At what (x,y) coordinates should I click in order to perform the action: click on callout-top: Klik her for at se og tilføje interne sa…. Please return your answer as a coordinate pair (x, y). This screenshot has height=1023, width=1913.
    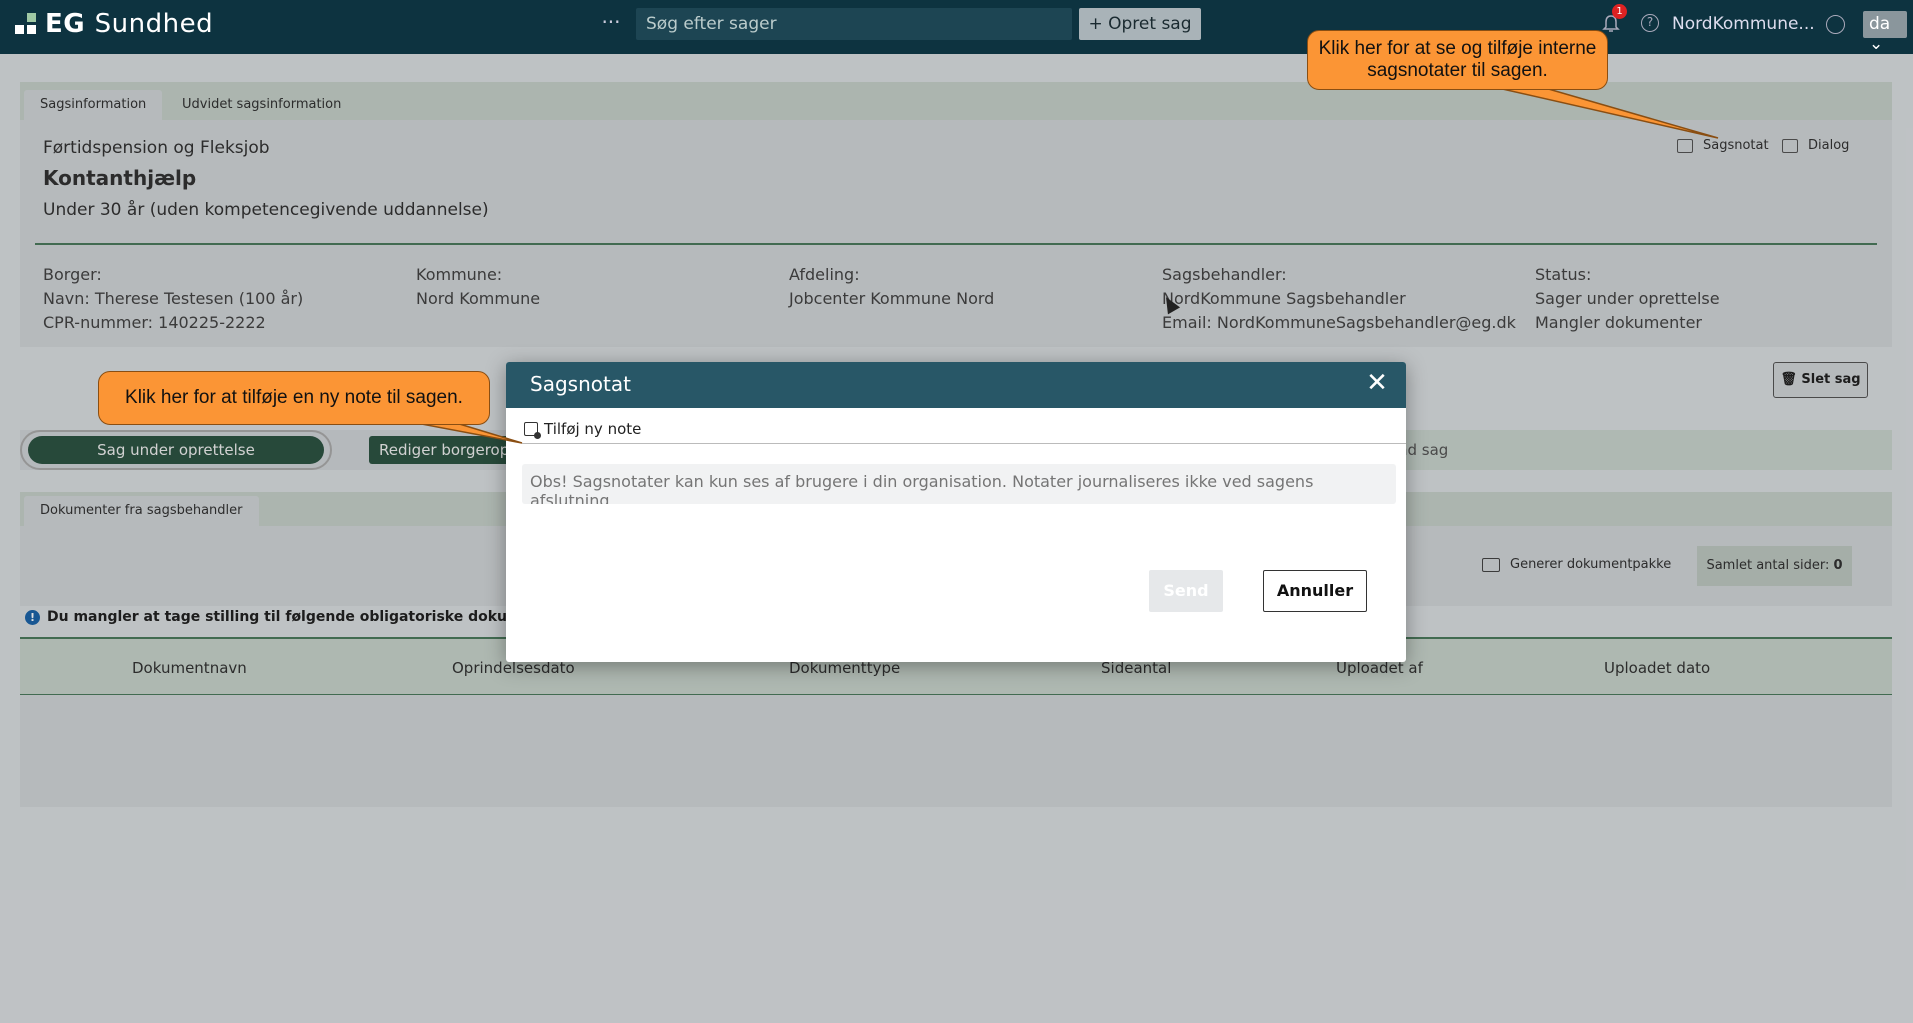
    Looking at the image, I should click on (1457, 60).